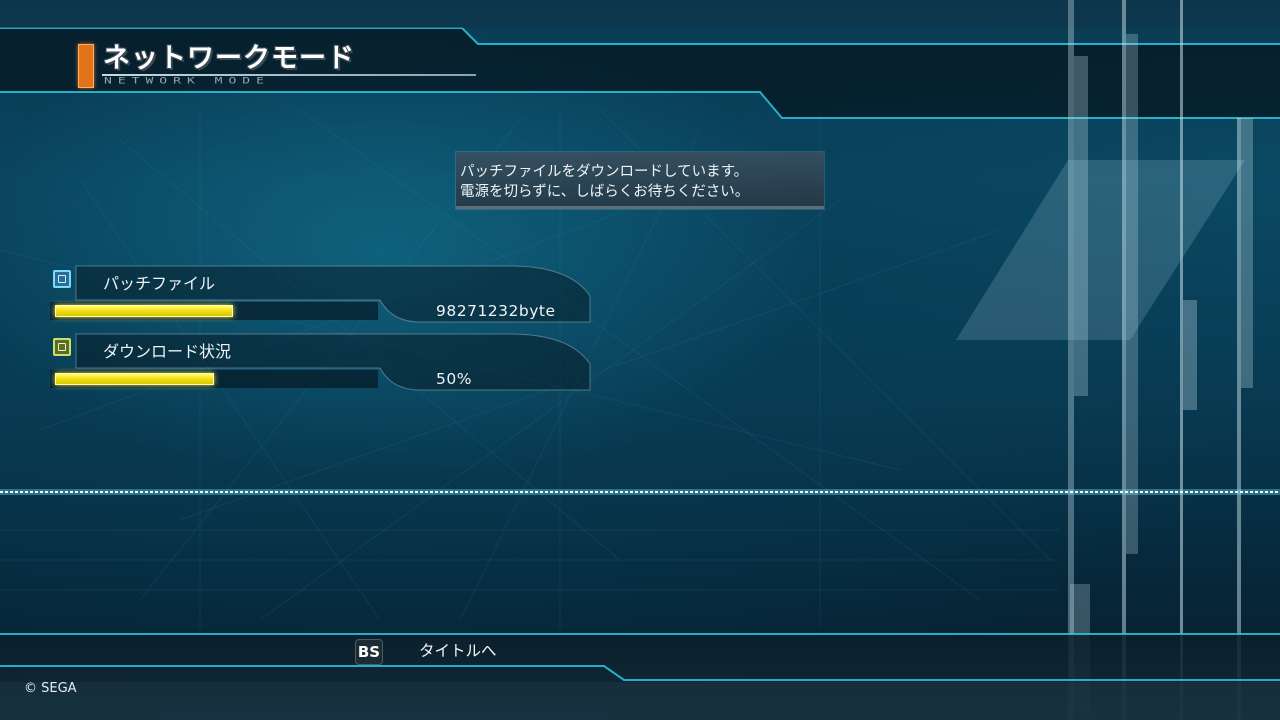 This screenshot has width=1280, height=720. What do you see at coordinates (229, 58) in the screenshot?
I see `page-title: ネットワークモード` at bounding box center [229, 58].